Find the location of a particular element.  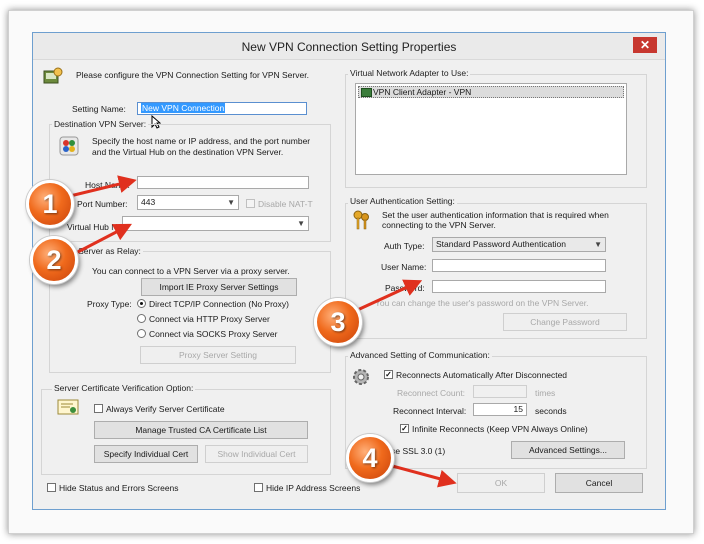

ok-button: OK is located at coordinates (501, 483).